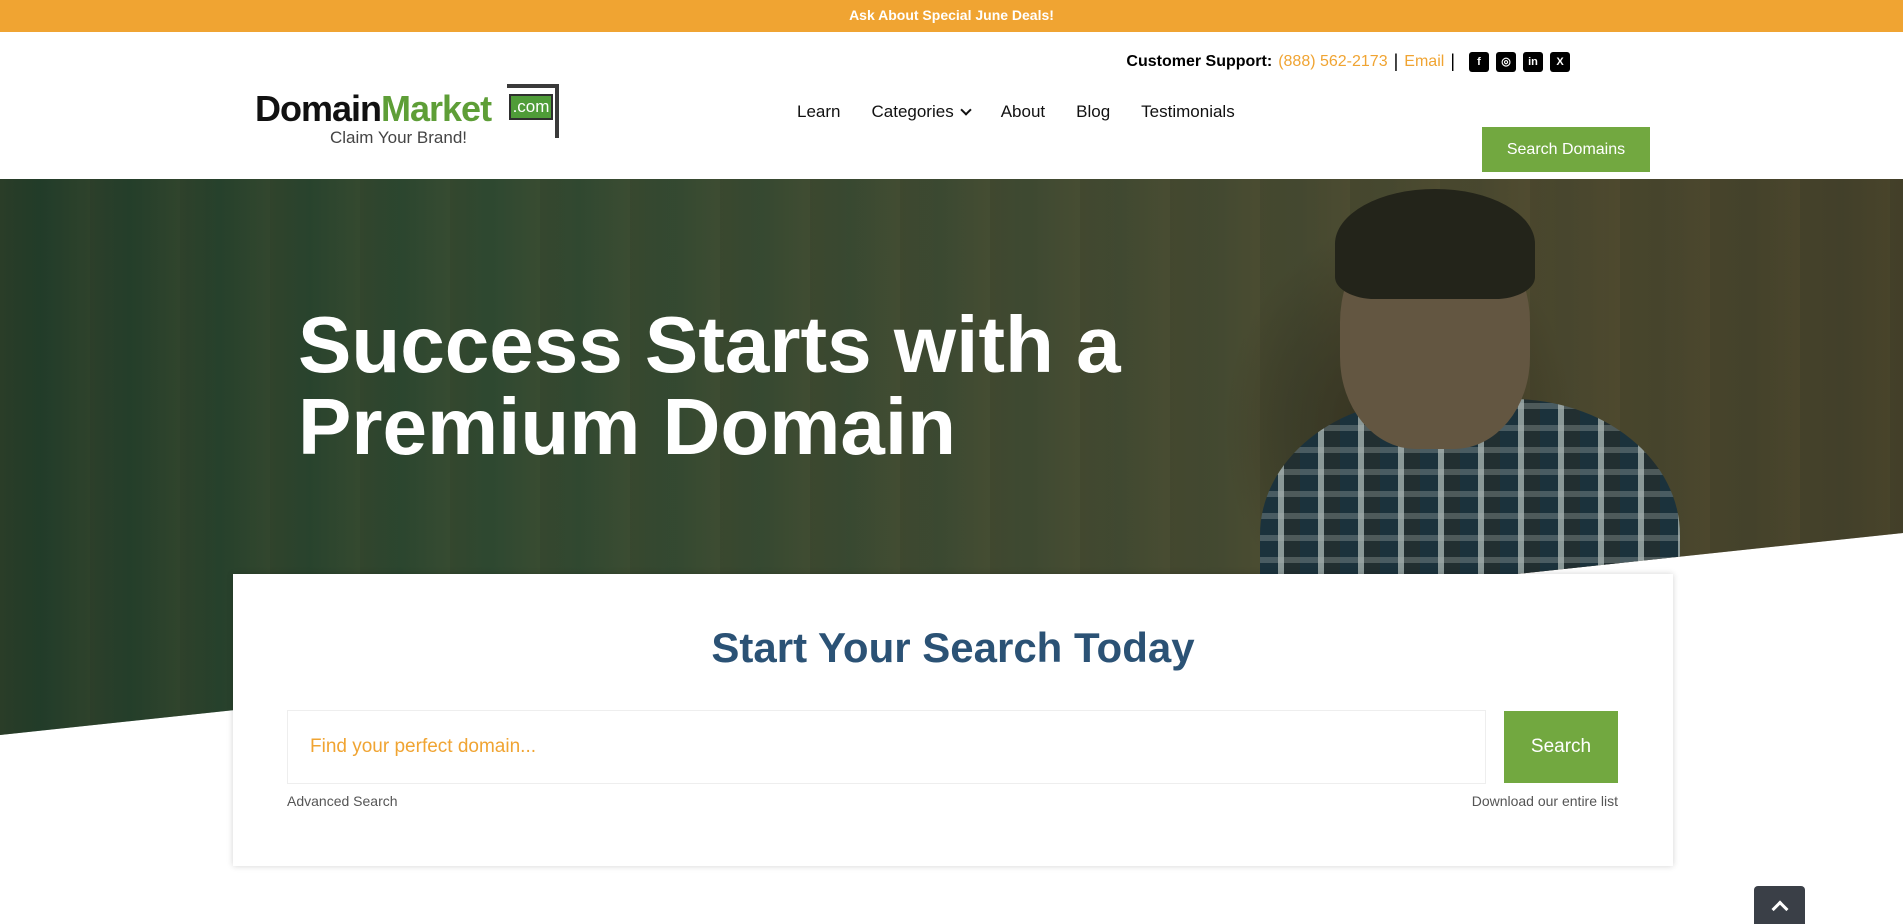 The image size is (1903, 924). What do you see at coordinates (1561, 747) in the screenshot?
I see `search-button: Search` at bounding box center [1561, 747].